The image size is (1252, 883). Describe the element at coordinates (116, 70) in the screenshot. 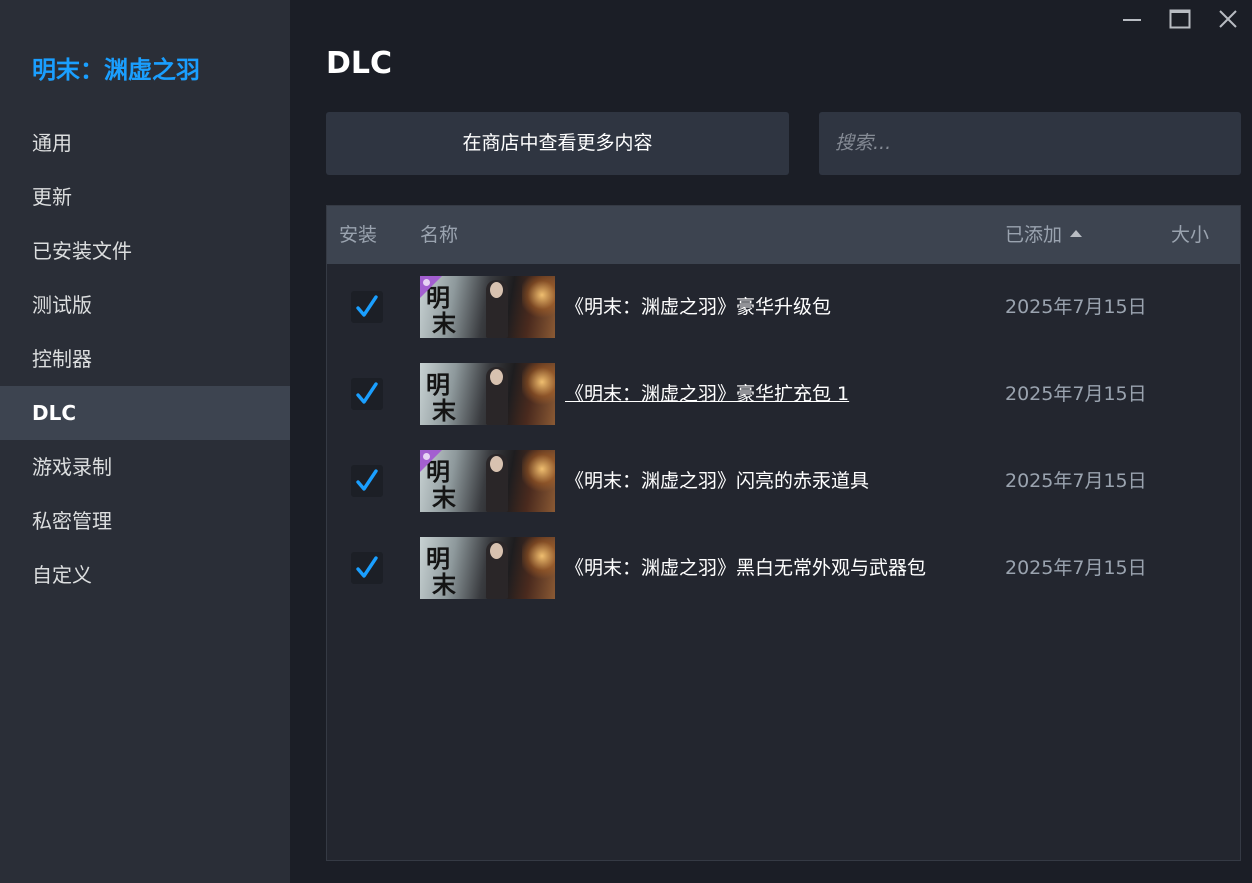

I see `game-title: 明末：渊虚之羽` at that location.